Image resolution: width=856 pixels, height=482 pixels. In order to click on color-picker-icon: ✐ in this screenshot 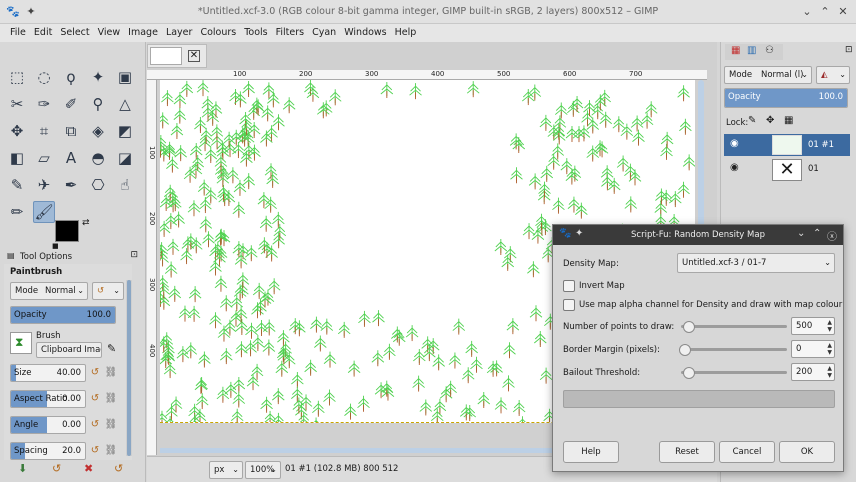, I will do `click(71, 104)`.